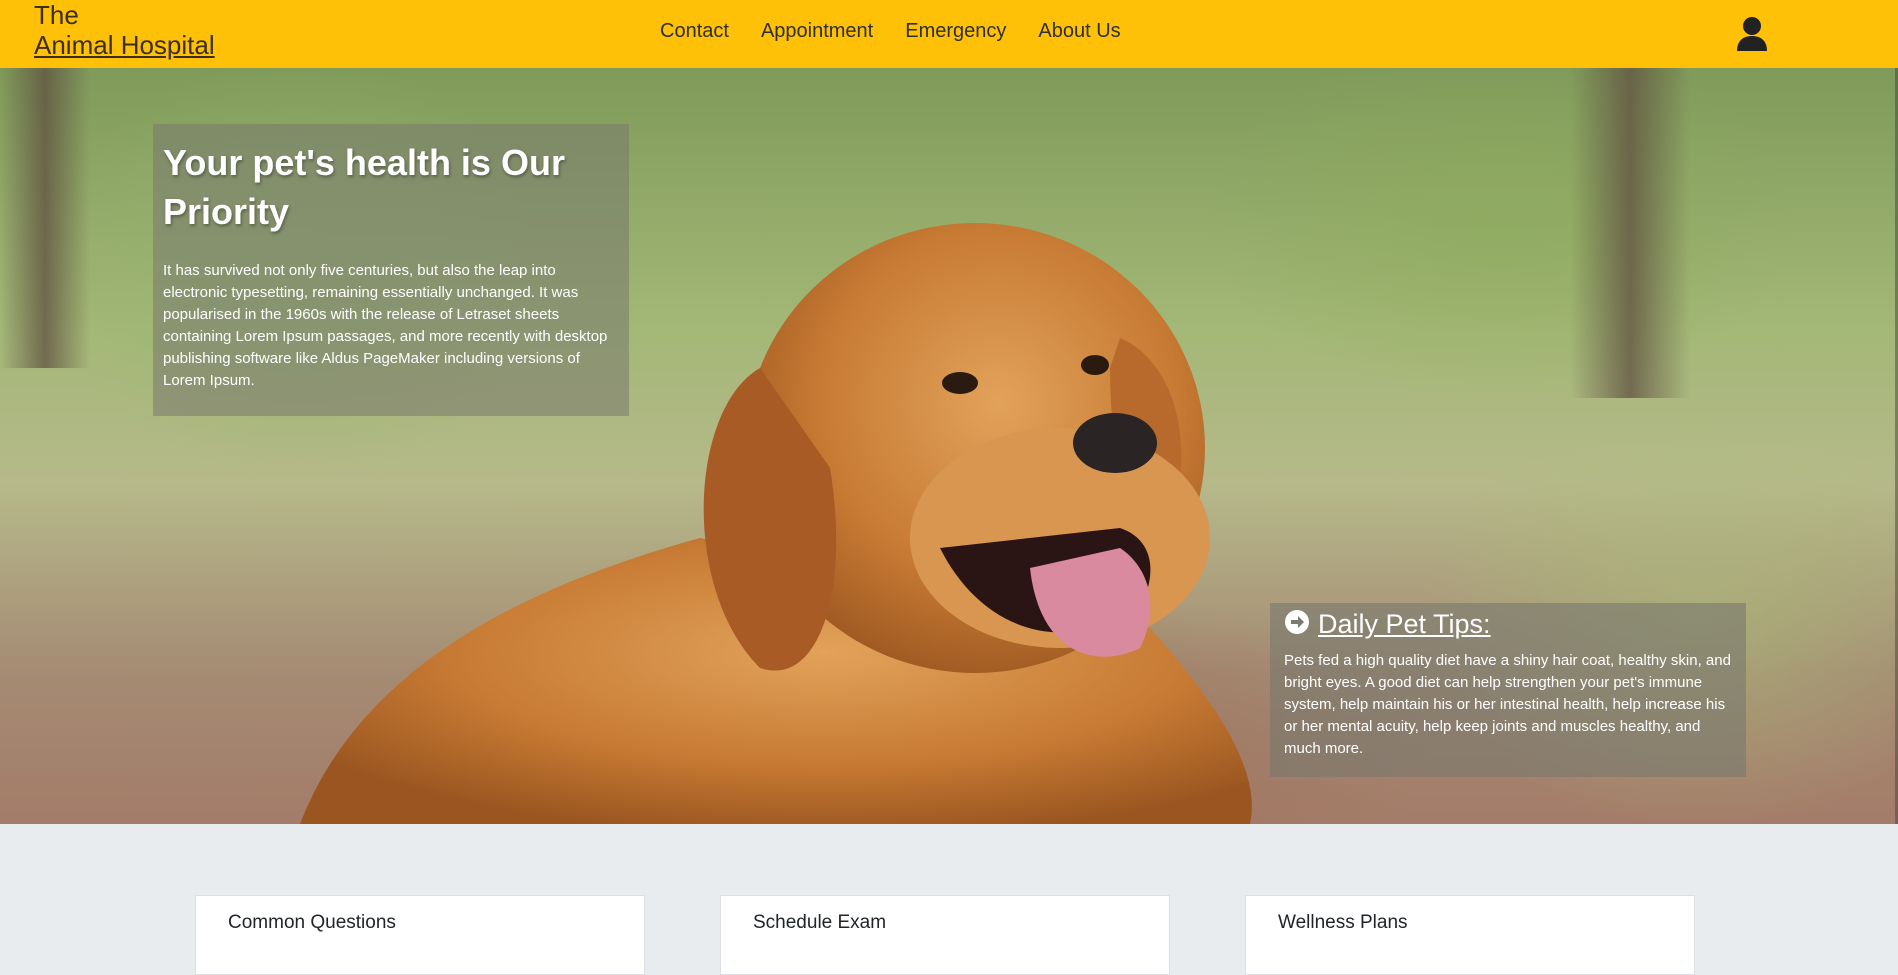  I want to click on nav-contact: Contact, so click(694, 31).